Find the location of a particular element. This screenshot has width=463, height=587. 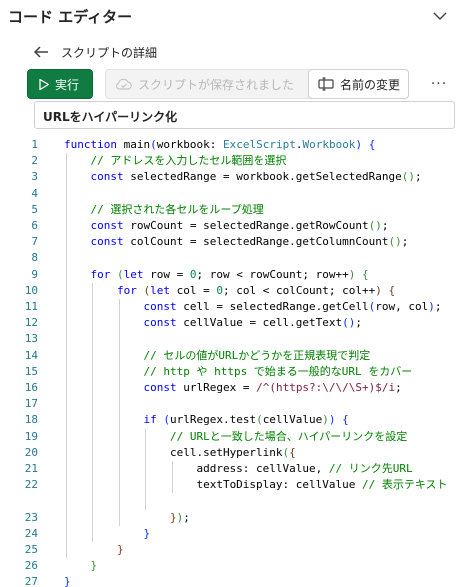

code-token: { is located at coordinates (292, 452).